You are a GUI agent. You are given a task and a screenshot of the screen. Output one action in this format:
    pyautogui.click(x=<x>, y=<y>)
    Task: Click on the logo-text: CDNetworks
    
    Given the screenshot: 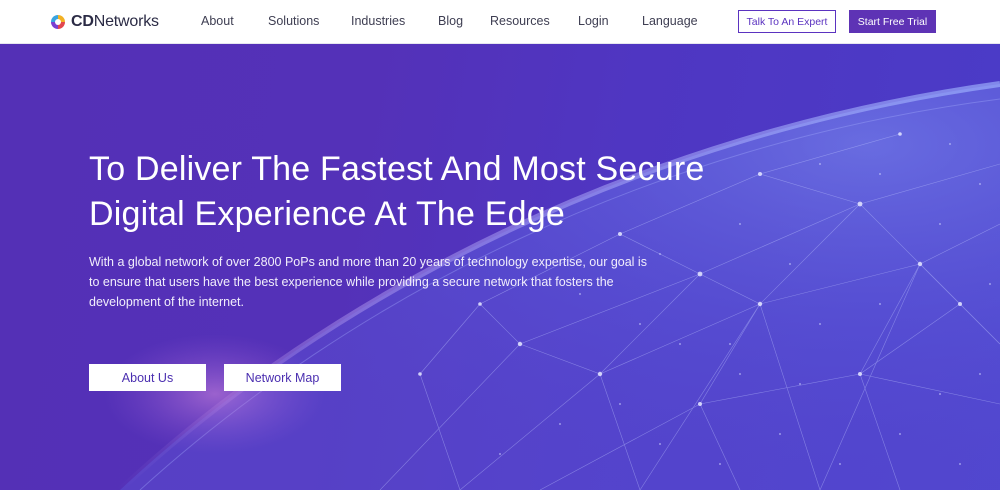 What is the action you would take?
    pyautogui.click(x=115, y=22)
    